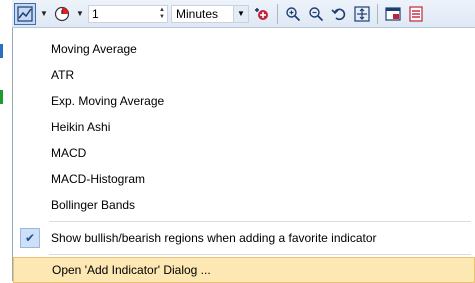  I want to click on properties-button, so click(416, 14).